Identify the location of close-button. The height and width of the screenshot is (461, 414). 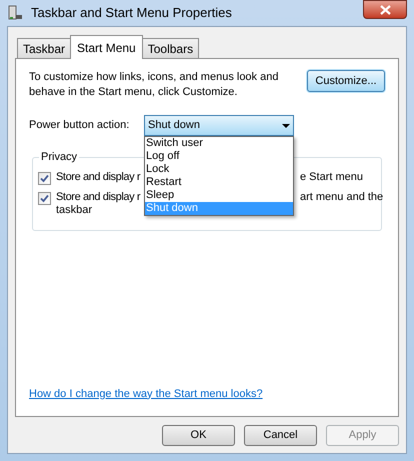
(385, 9).